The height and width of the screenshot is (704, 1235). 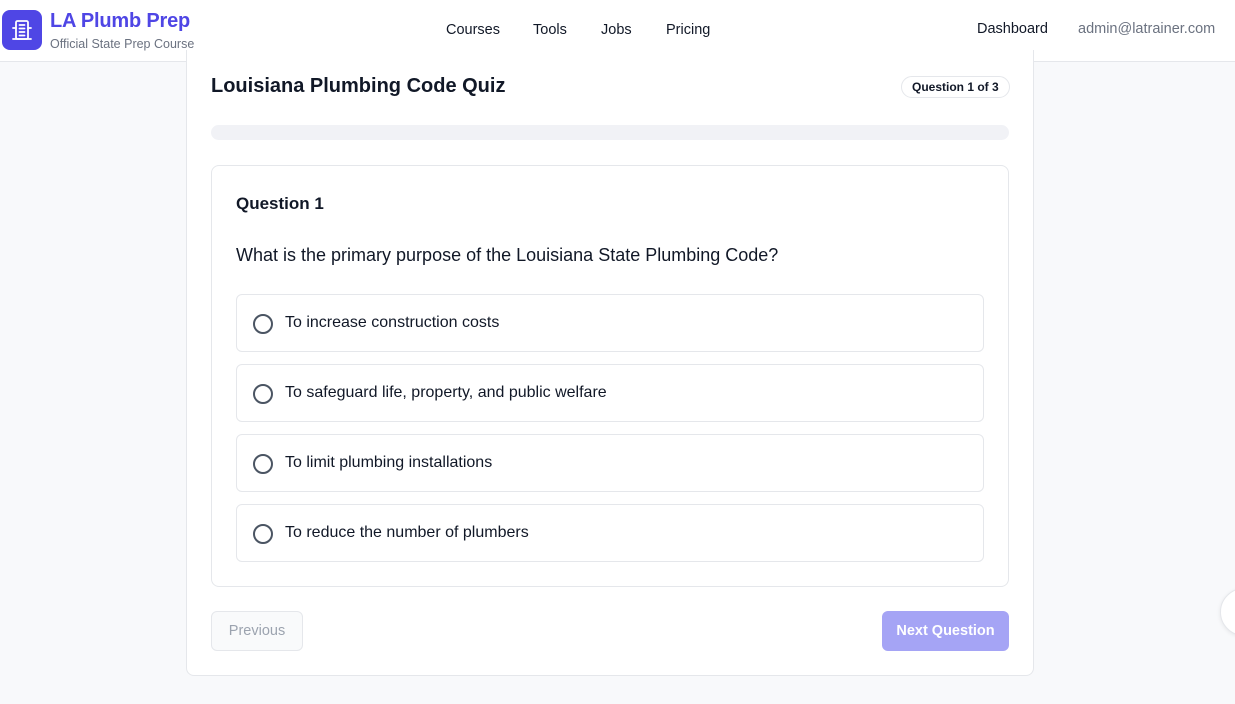 I want to click on next-question-button: Next Question, so click(x=945, y=631).